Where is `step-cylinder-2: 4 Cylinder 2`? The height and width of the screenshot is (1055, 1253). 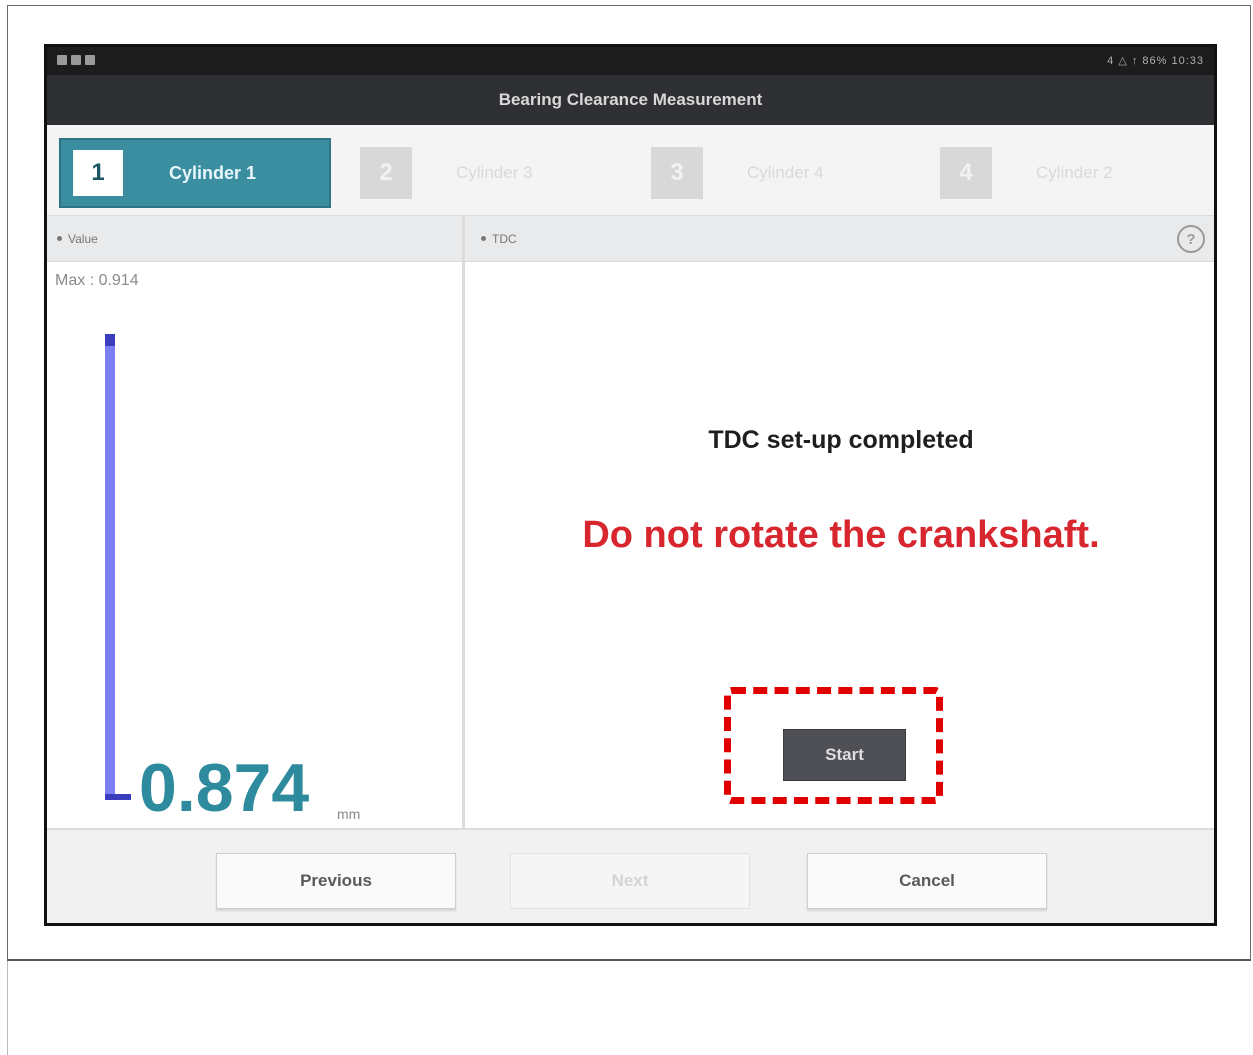 step-cylinder-2: 4 Cylinder 2 is located at coordinates (1026, 173).